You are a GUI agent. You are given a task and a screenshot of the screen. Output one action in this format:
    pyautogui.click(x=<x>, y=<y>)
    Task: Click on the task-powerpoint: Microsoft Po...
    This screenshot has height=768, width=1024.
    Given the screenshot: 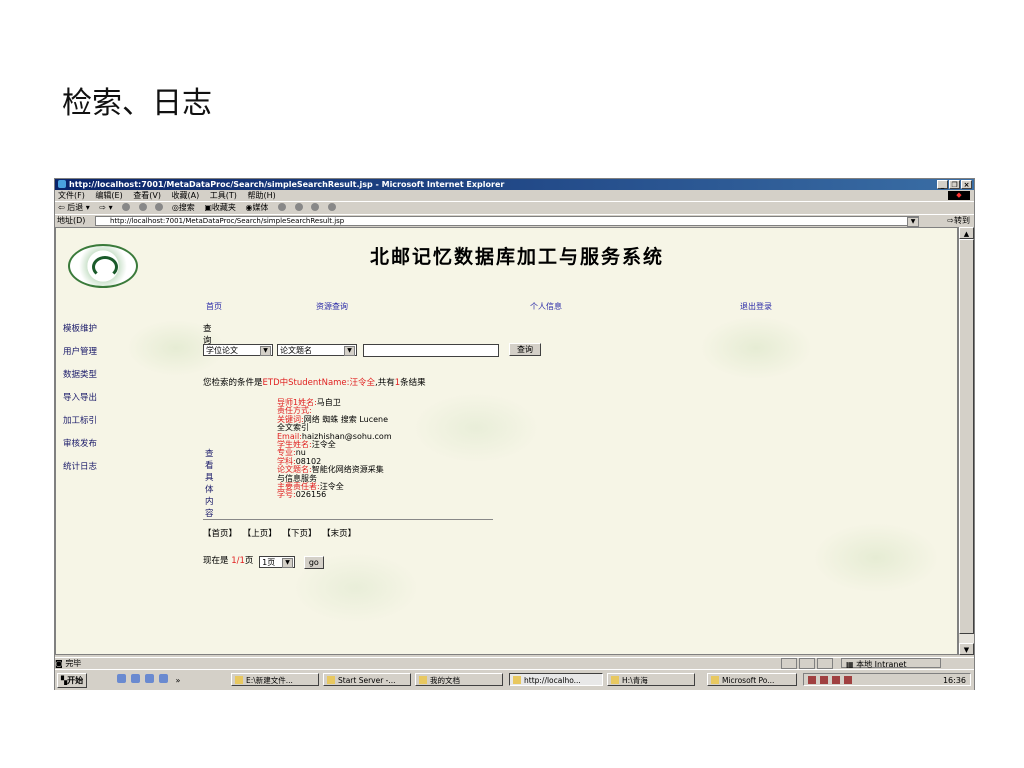 What is the action you would take?
    pyautogui.click(x=752, y=679)
    